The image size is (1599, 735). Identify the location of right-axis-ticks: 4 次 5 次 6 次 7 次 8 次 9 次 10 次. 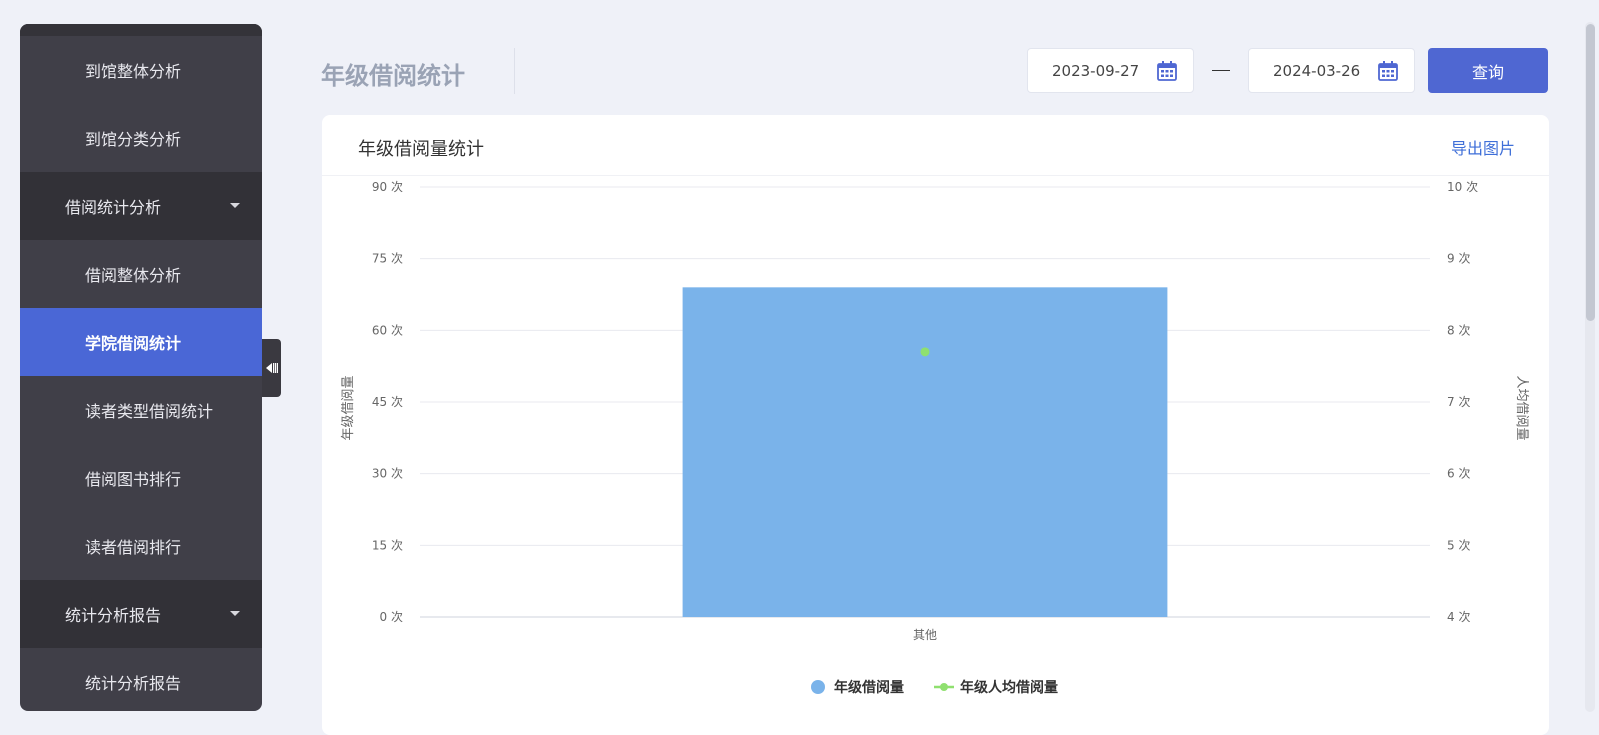
(1462, 402).